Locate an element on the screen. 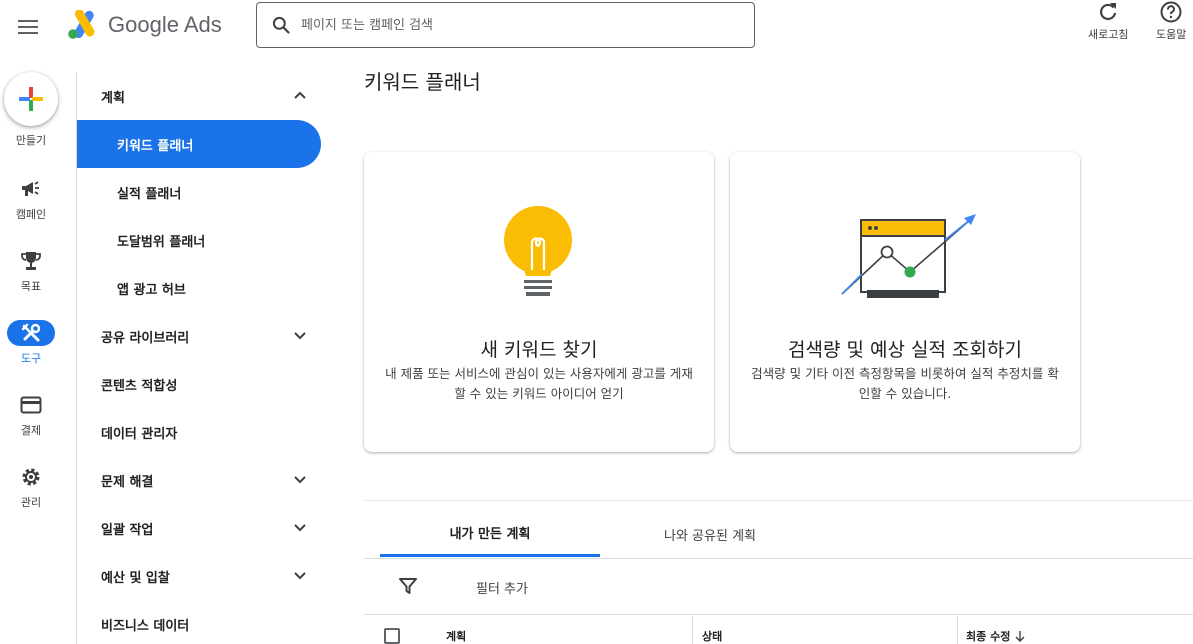 Image resolution: width=1193 pixels, height=644 pixels. nav-item-data-manager: 데이터 관리자 is located at coordinates (199, 432).